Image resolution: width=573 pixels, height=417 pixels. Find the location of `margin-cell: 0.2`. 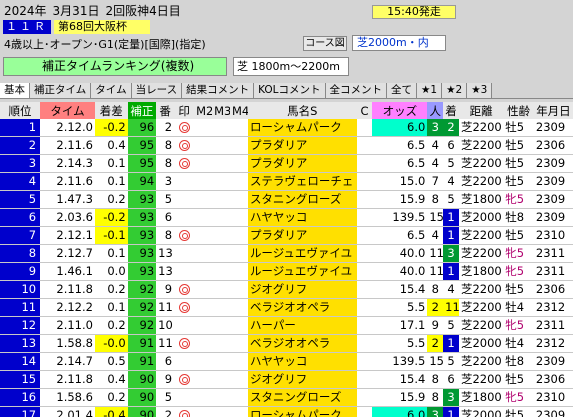

margin-cell: 0.2 is located at coordinates (111, 289).